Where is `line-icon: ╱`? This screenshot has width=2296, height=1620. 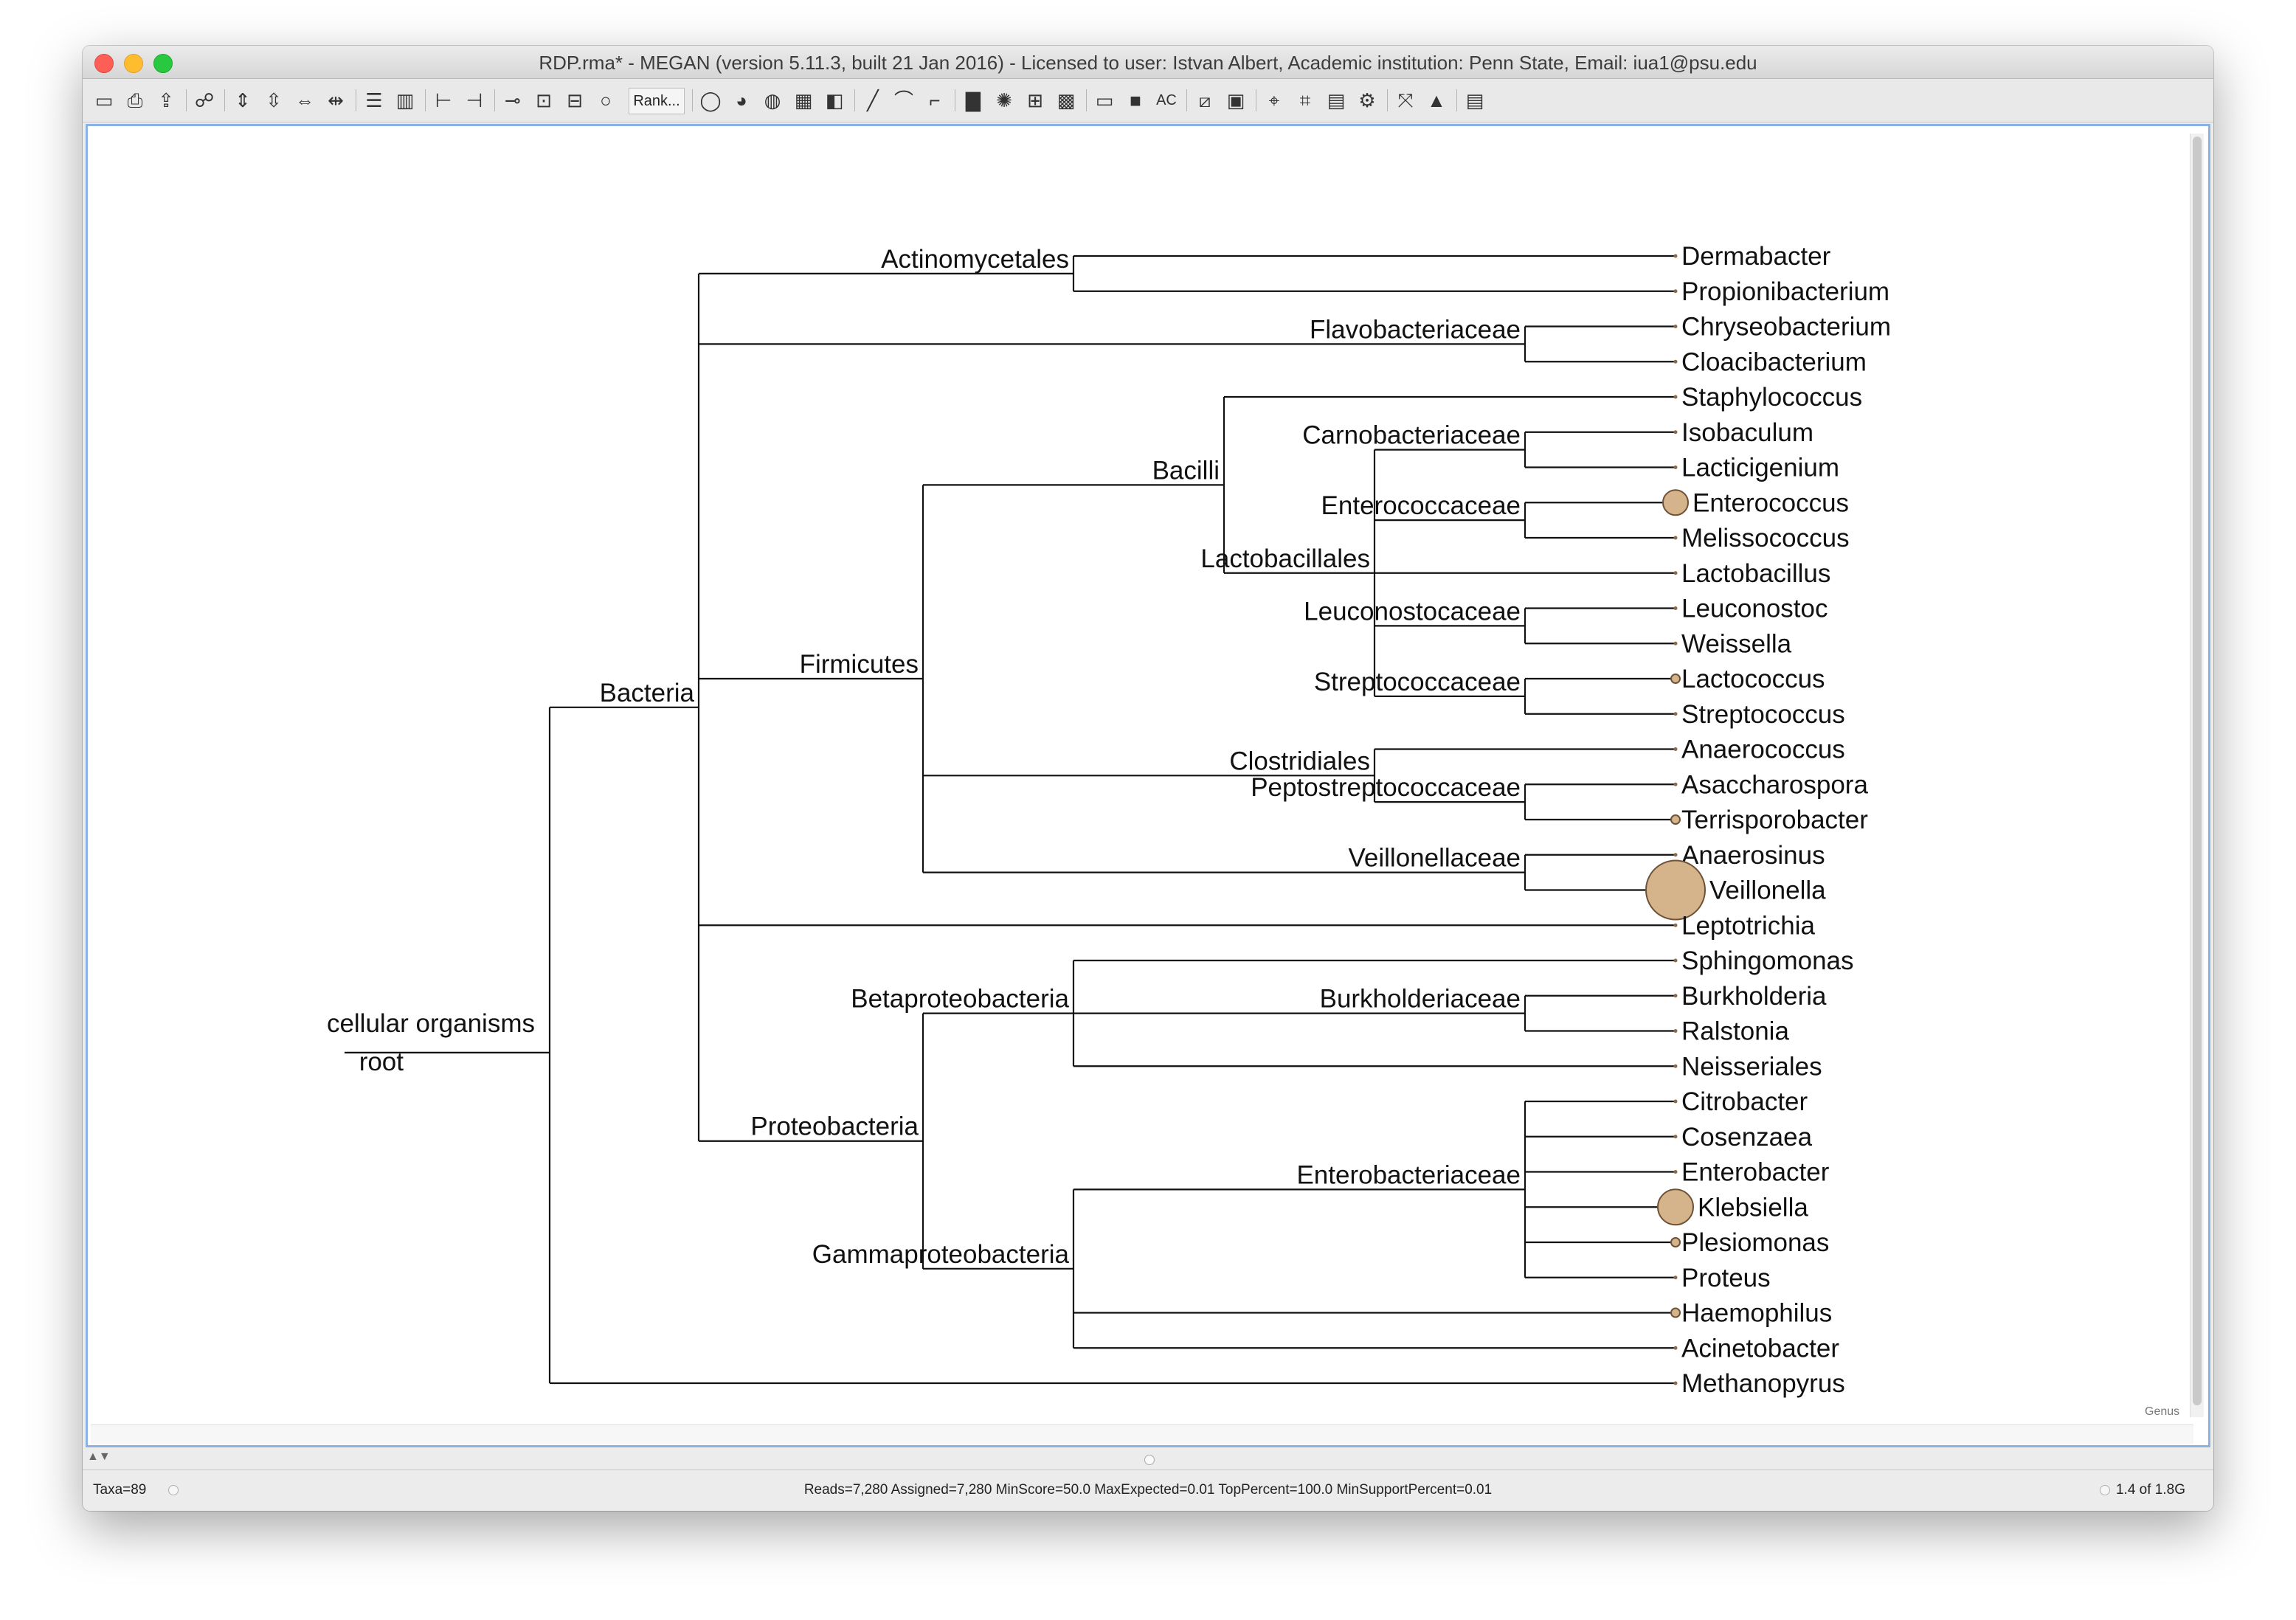
line-icon: ╱ is located at coordinates (872, 101).